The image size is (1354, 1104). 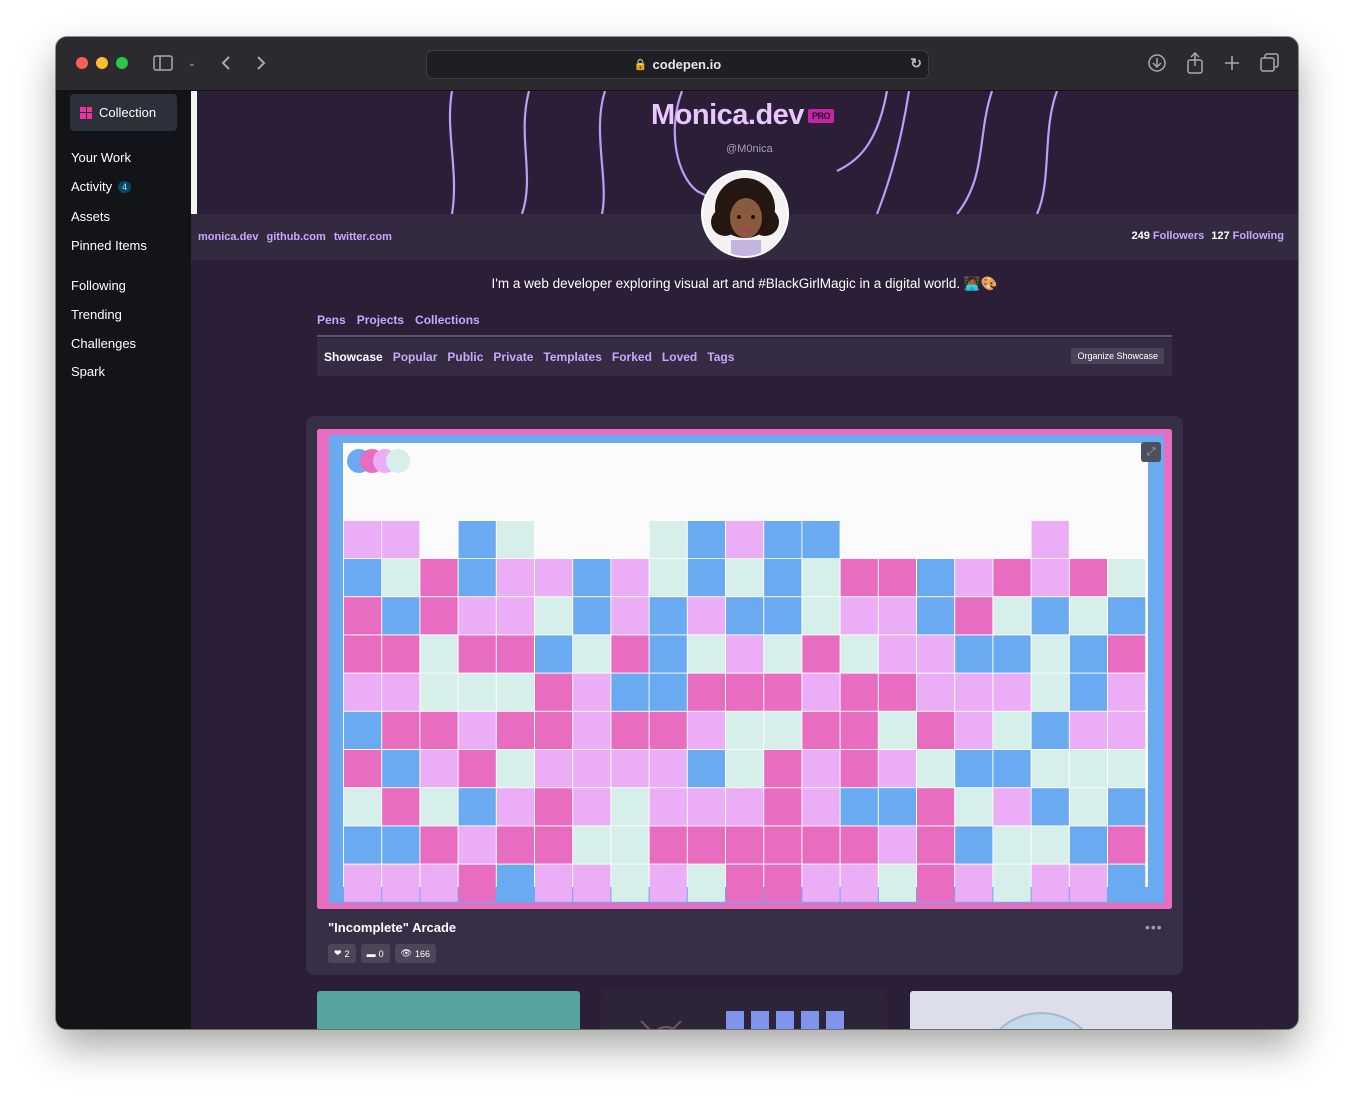 What do you see at coordinates (1247, 236) in the screenshot?
I see `following-link: 127 Following` at bounding box center [1247, 236].